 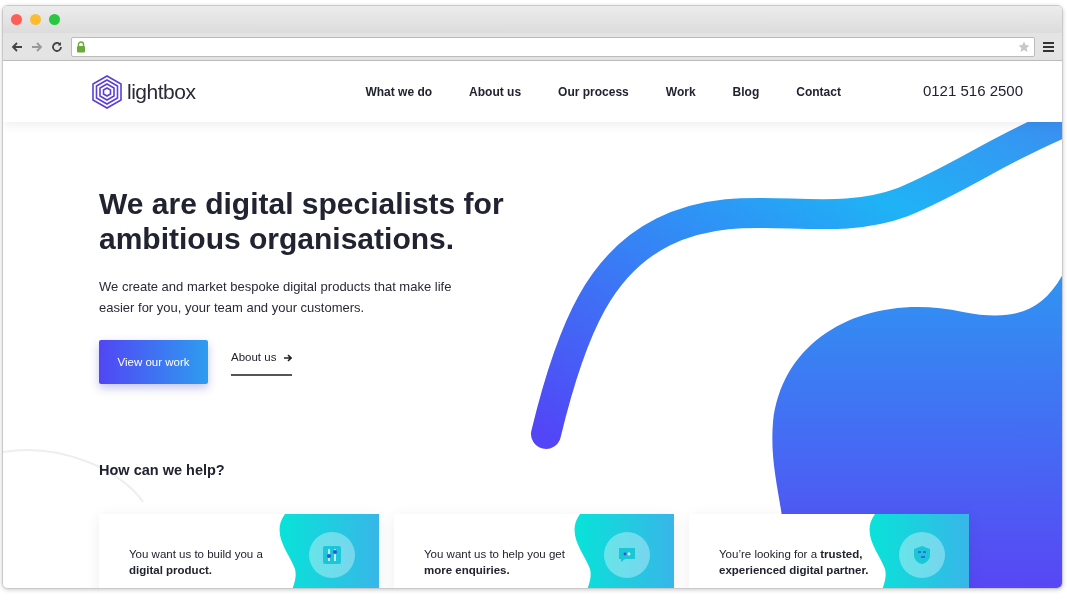 I want to click on nav-link: Blog, so click(x=746, y=91).